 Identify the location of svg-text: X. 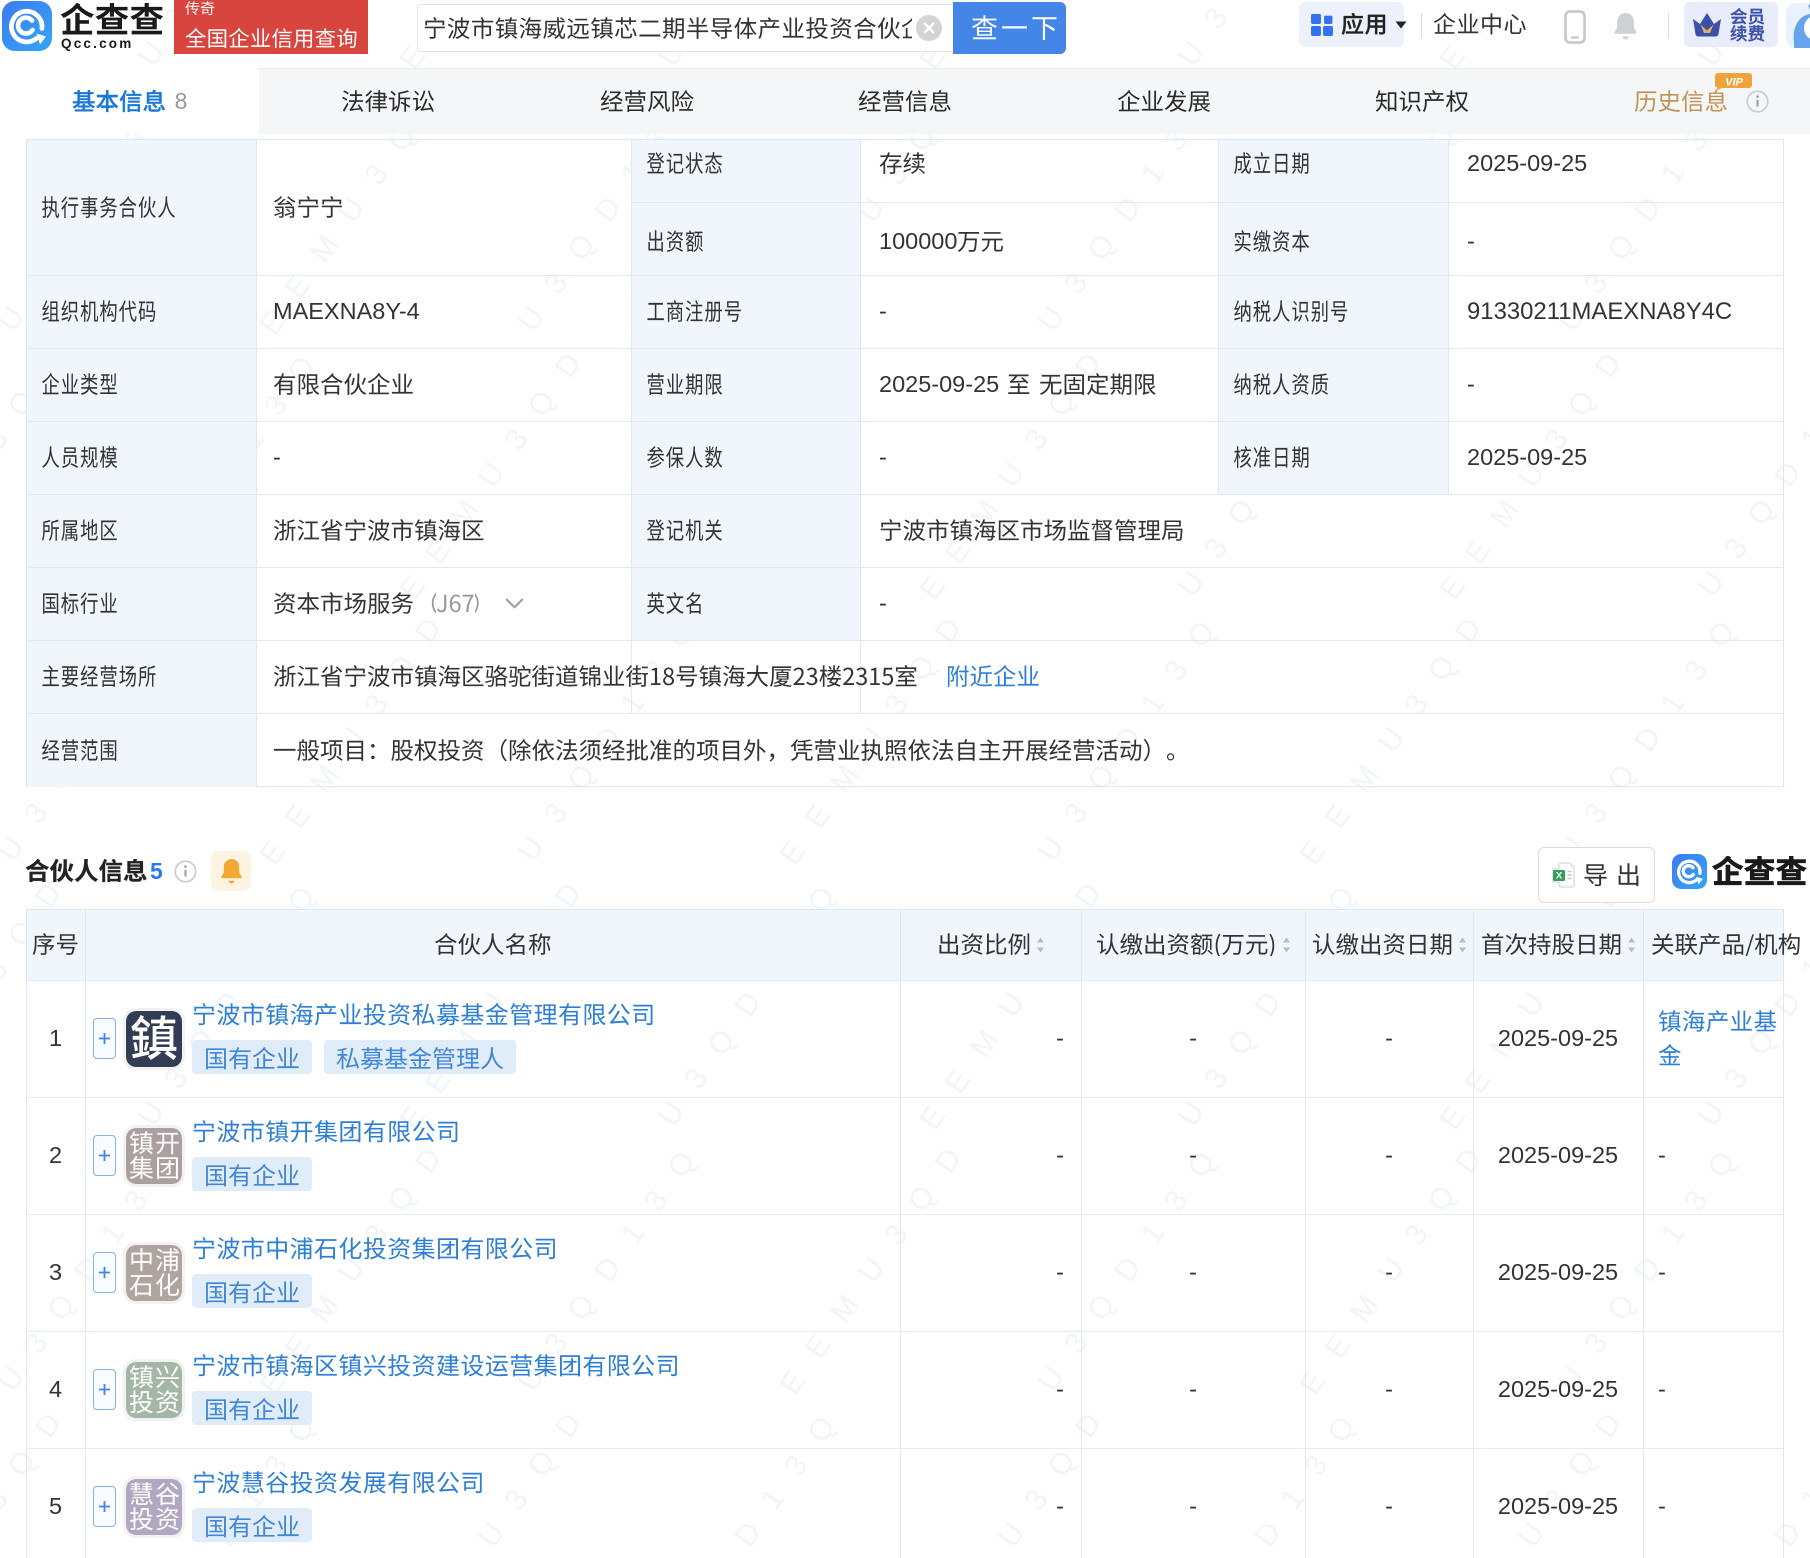
(1559, 875).